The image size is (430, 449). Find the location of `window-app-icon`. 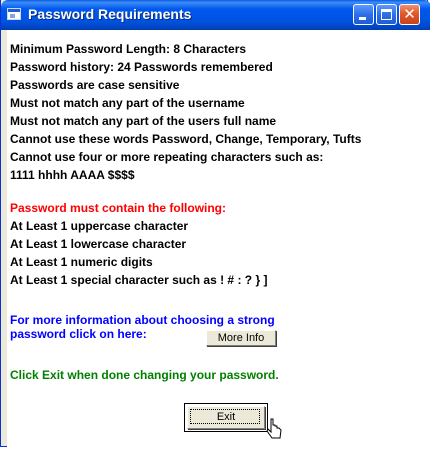

window-app-icon is located at coordinates (14, 14).